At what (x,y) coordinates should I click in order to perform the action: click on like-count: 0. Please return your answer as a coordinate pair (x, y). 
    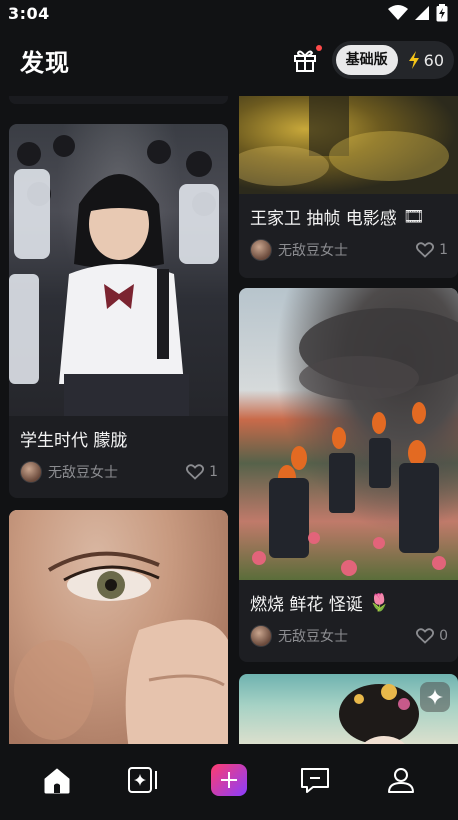
    Looking at the image, I should click on (443, 636).